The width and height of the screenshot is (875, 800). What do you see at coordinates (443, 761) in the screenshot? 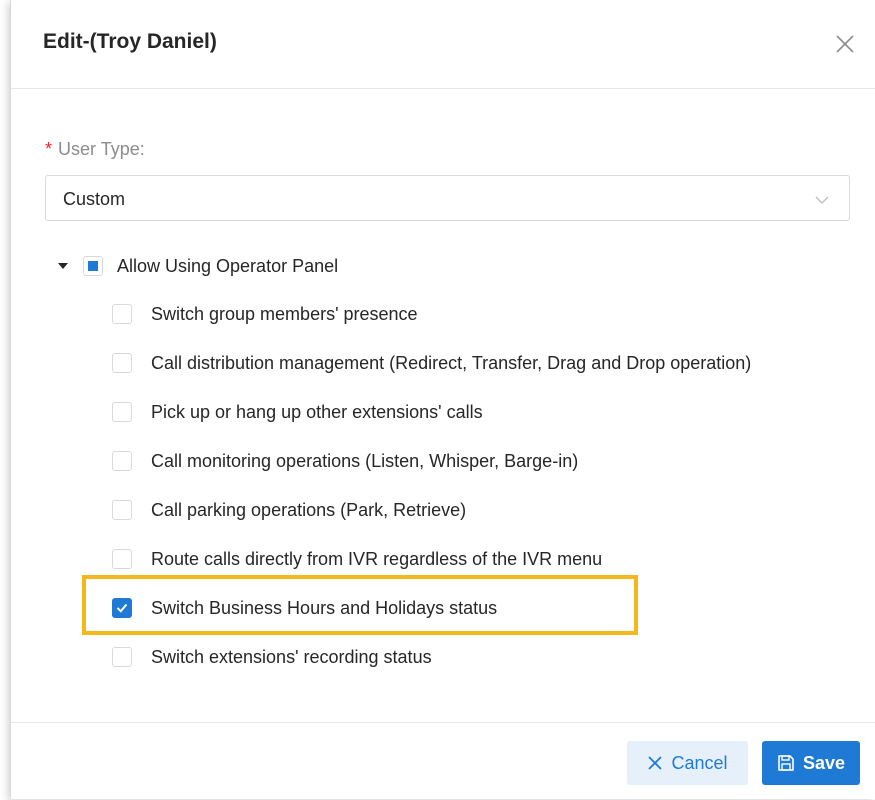
I see `dialog-footer: Cancel Save` at bounding box center [443, 761].